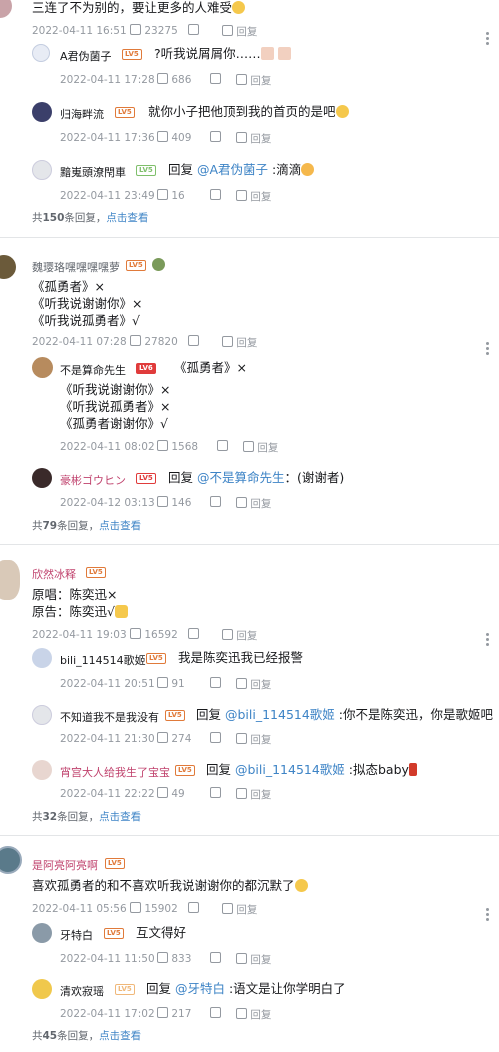  I want to click on comment-text-line: 《孤勇者》×, so click(68, 286).